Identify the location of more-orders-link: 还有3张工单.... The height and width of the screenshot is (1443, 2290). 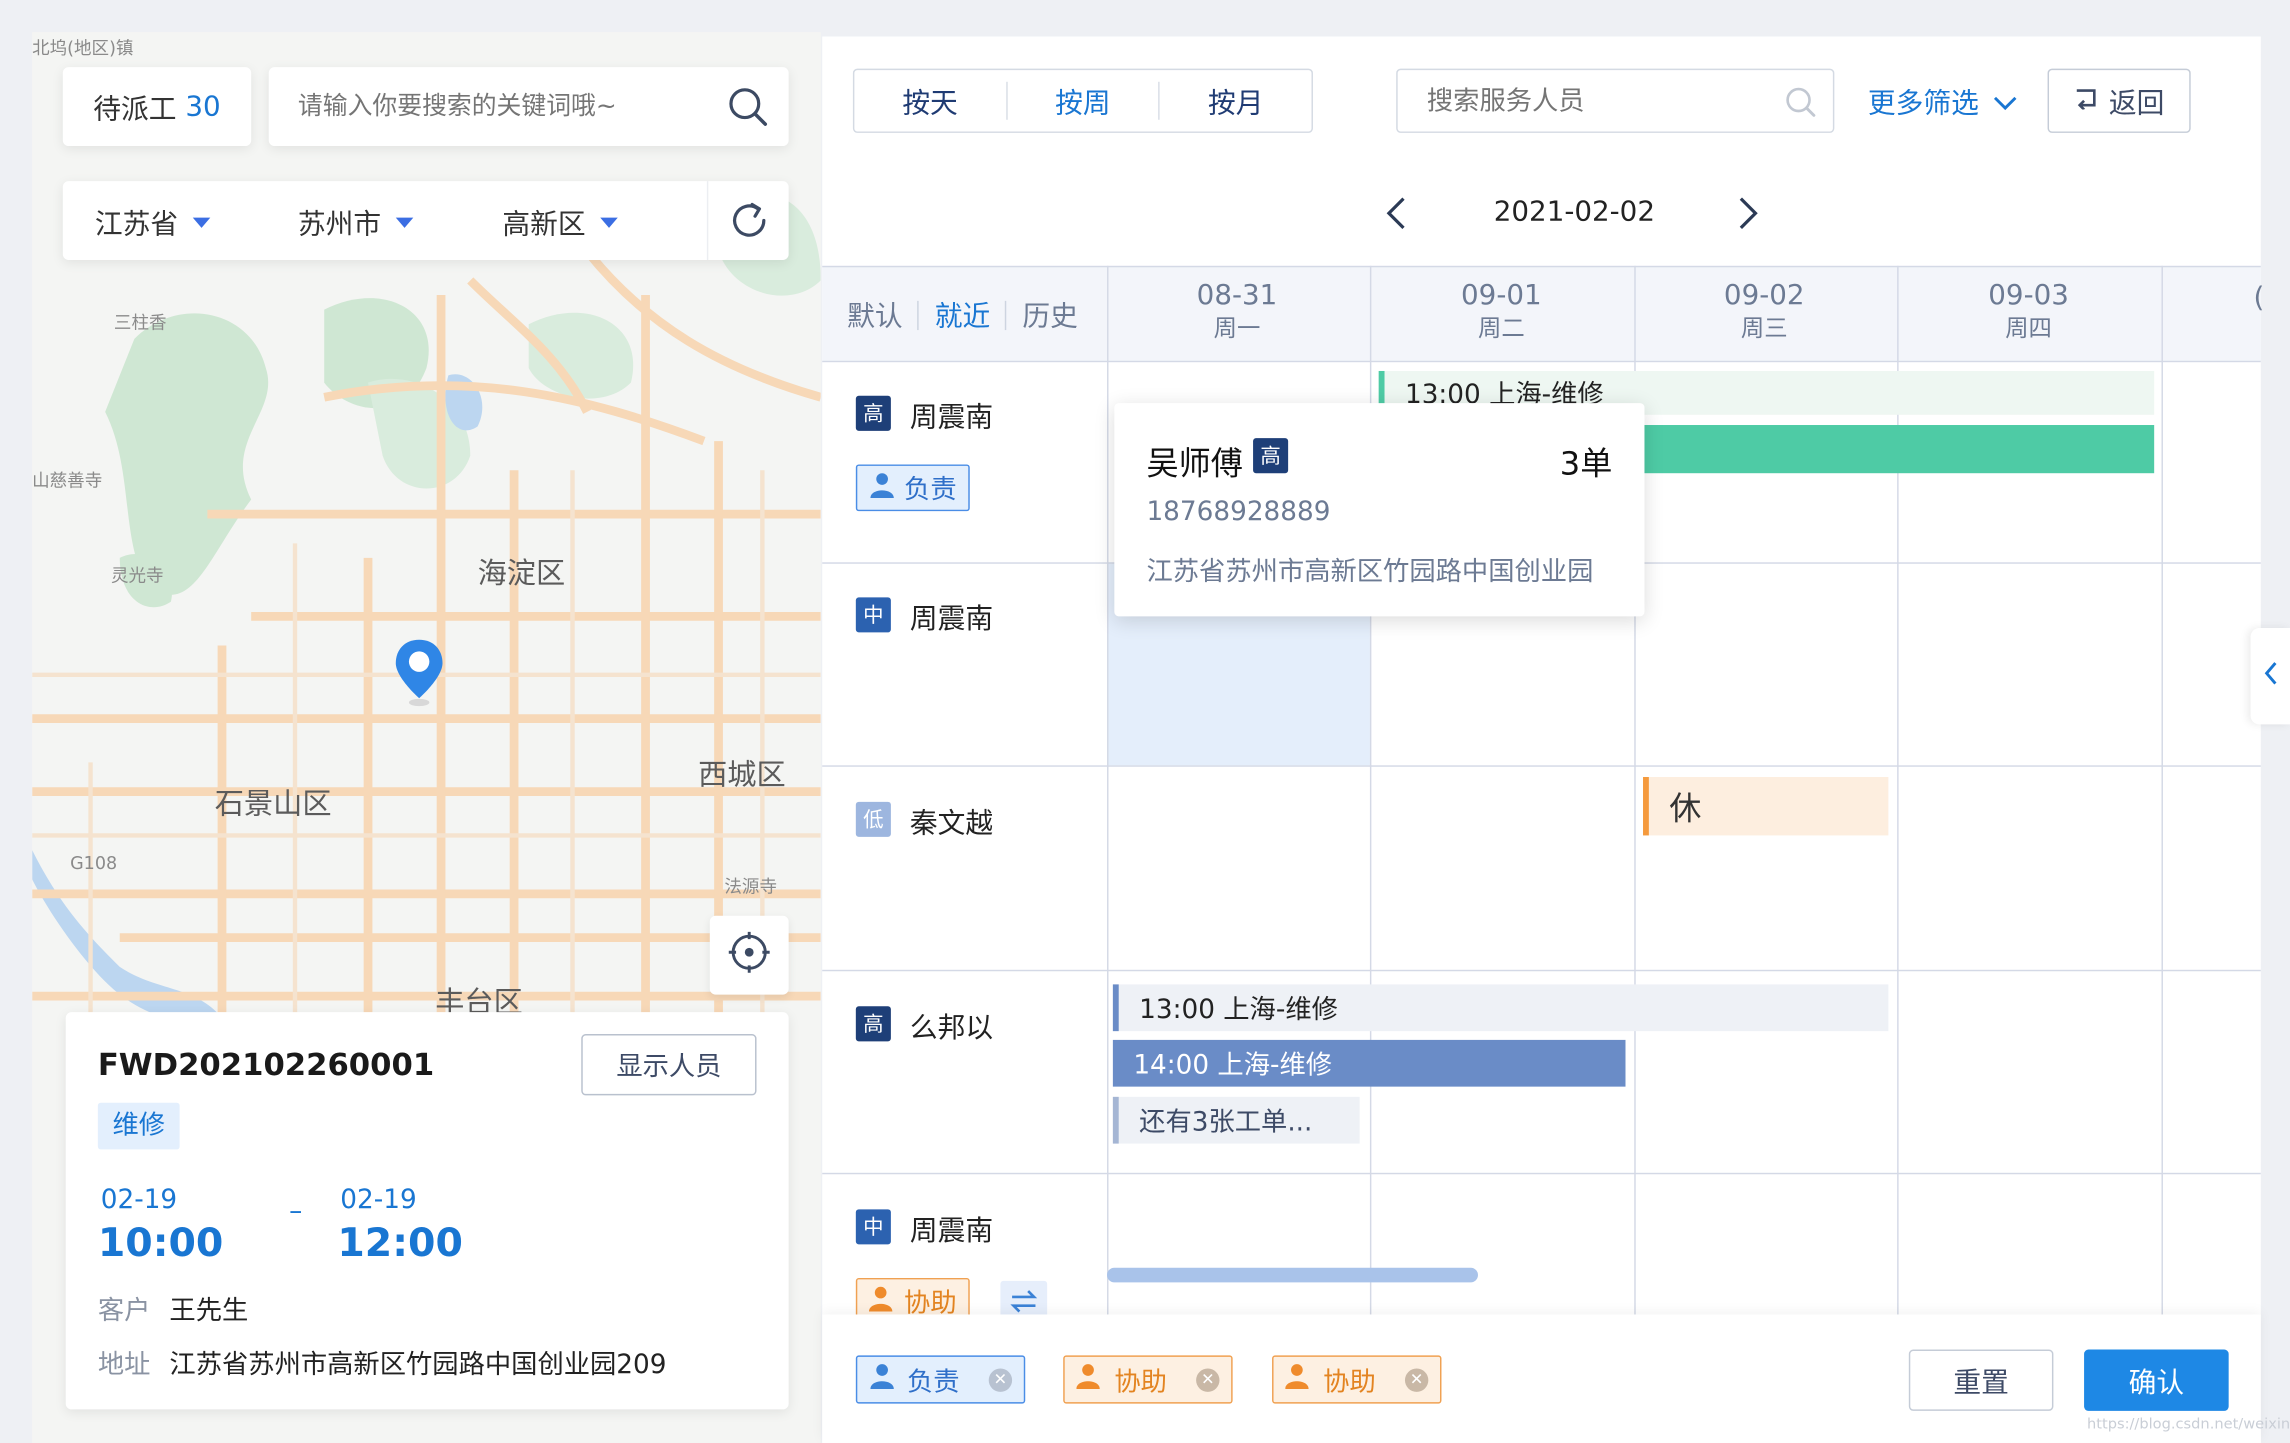
(1236, 1120).